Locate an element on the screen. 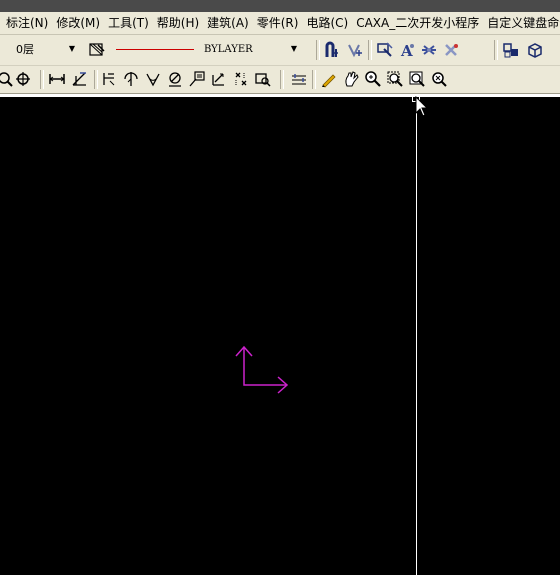  dimension-edit-icon is located at coordinates (263, 79).